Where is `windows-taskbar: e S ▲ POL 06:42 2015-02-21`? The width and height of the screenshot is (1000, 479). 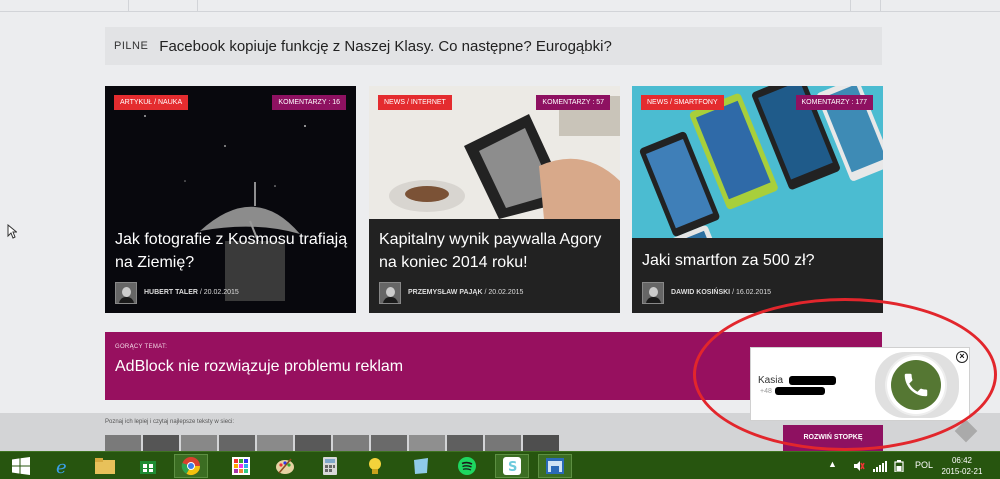 windows-taskbar: e S ▲ POL 06:42 2015-02-21 is located at coordinates (500, 465).